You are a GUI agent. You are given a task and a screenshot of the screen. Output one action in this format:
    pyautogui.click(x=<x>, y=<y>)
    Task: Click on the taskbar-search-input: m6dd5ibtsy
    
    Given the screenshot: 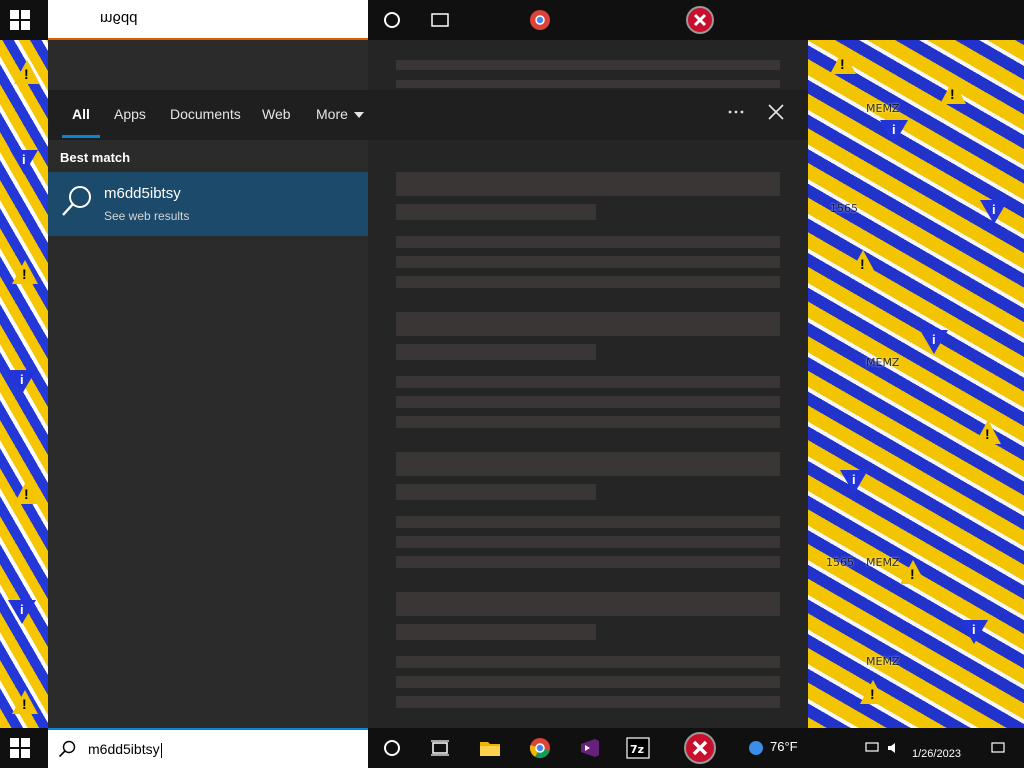 What is the action you would take?
    pyautogui.click(x=208, y=748)
    